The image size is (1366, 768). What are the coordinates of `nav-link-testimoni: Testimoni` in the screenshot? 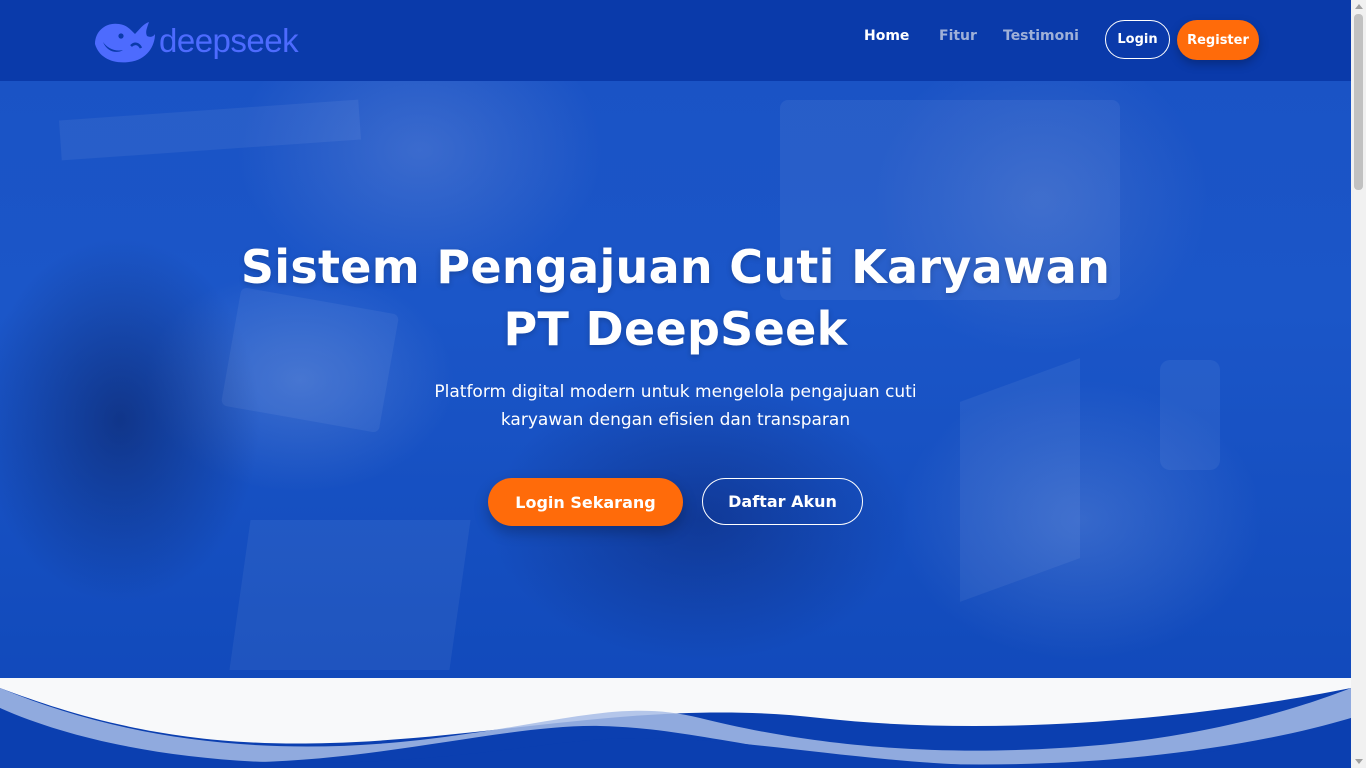 It's located at (1041, 36).